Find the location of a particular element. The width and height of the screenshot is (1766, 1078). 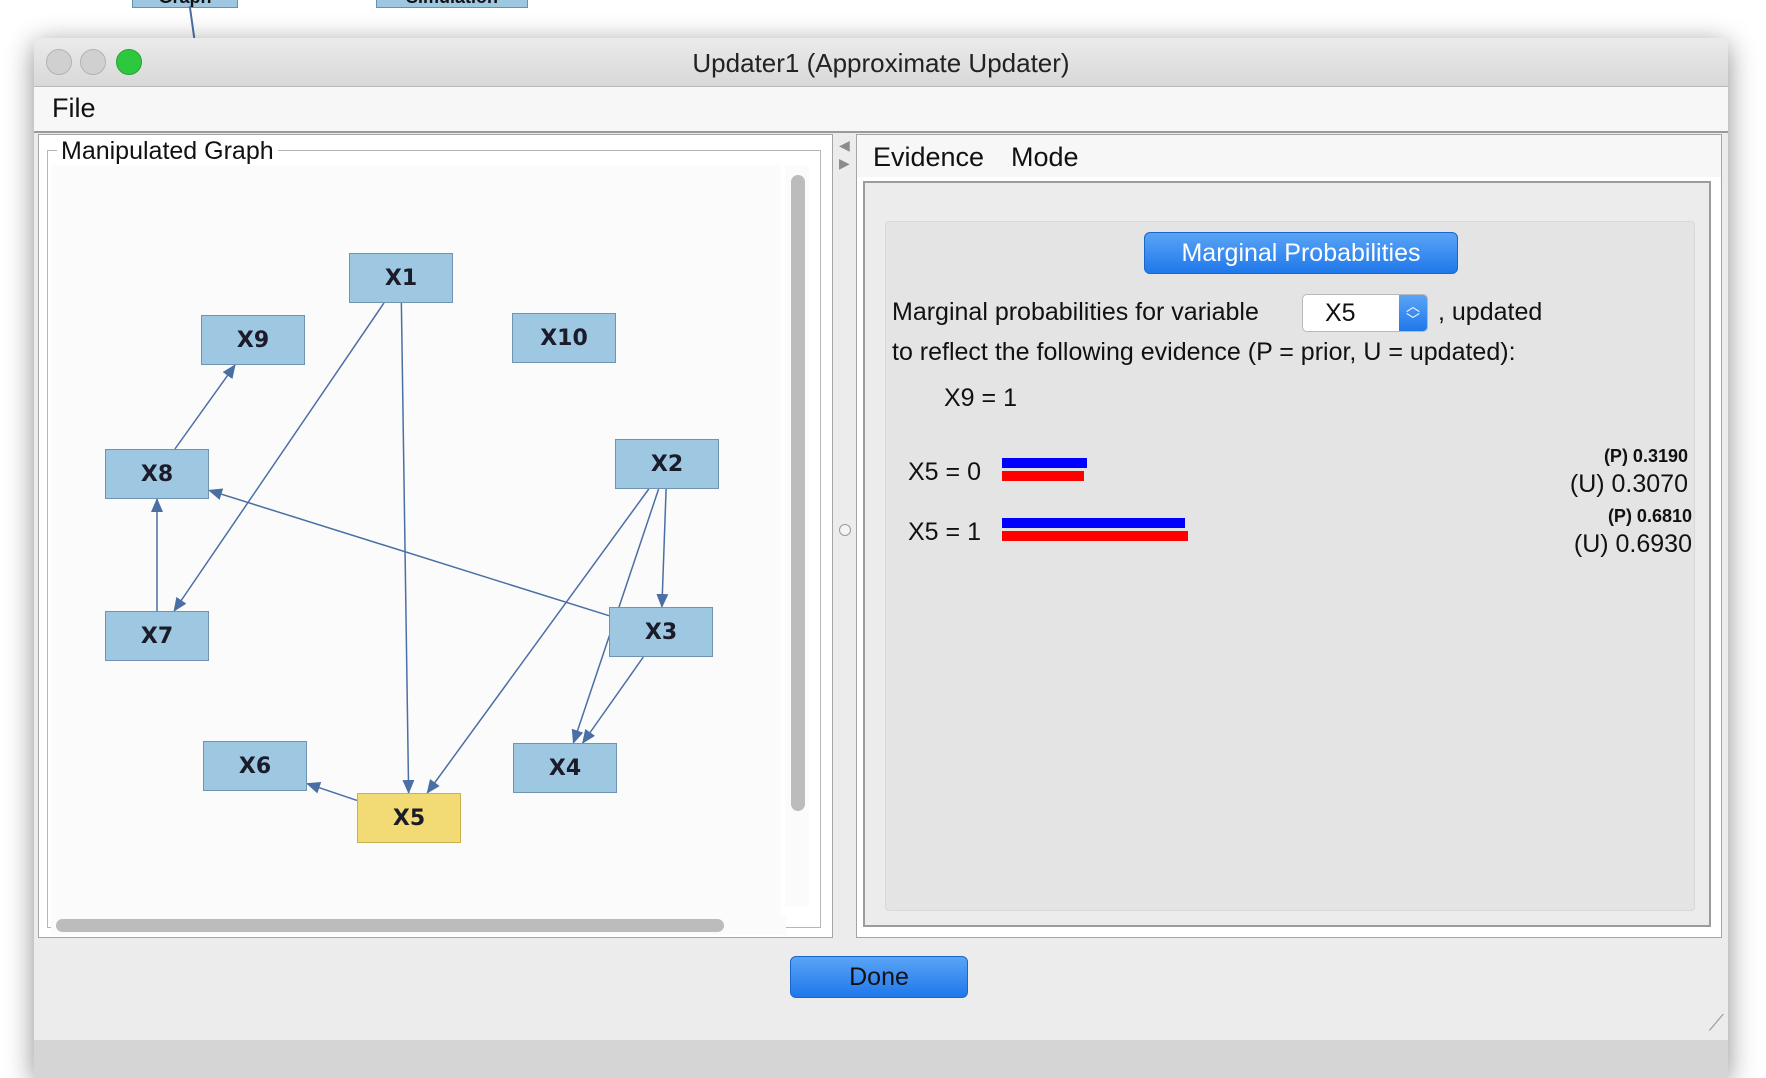

divider-knob-icon is located at coordinates (845, 530).